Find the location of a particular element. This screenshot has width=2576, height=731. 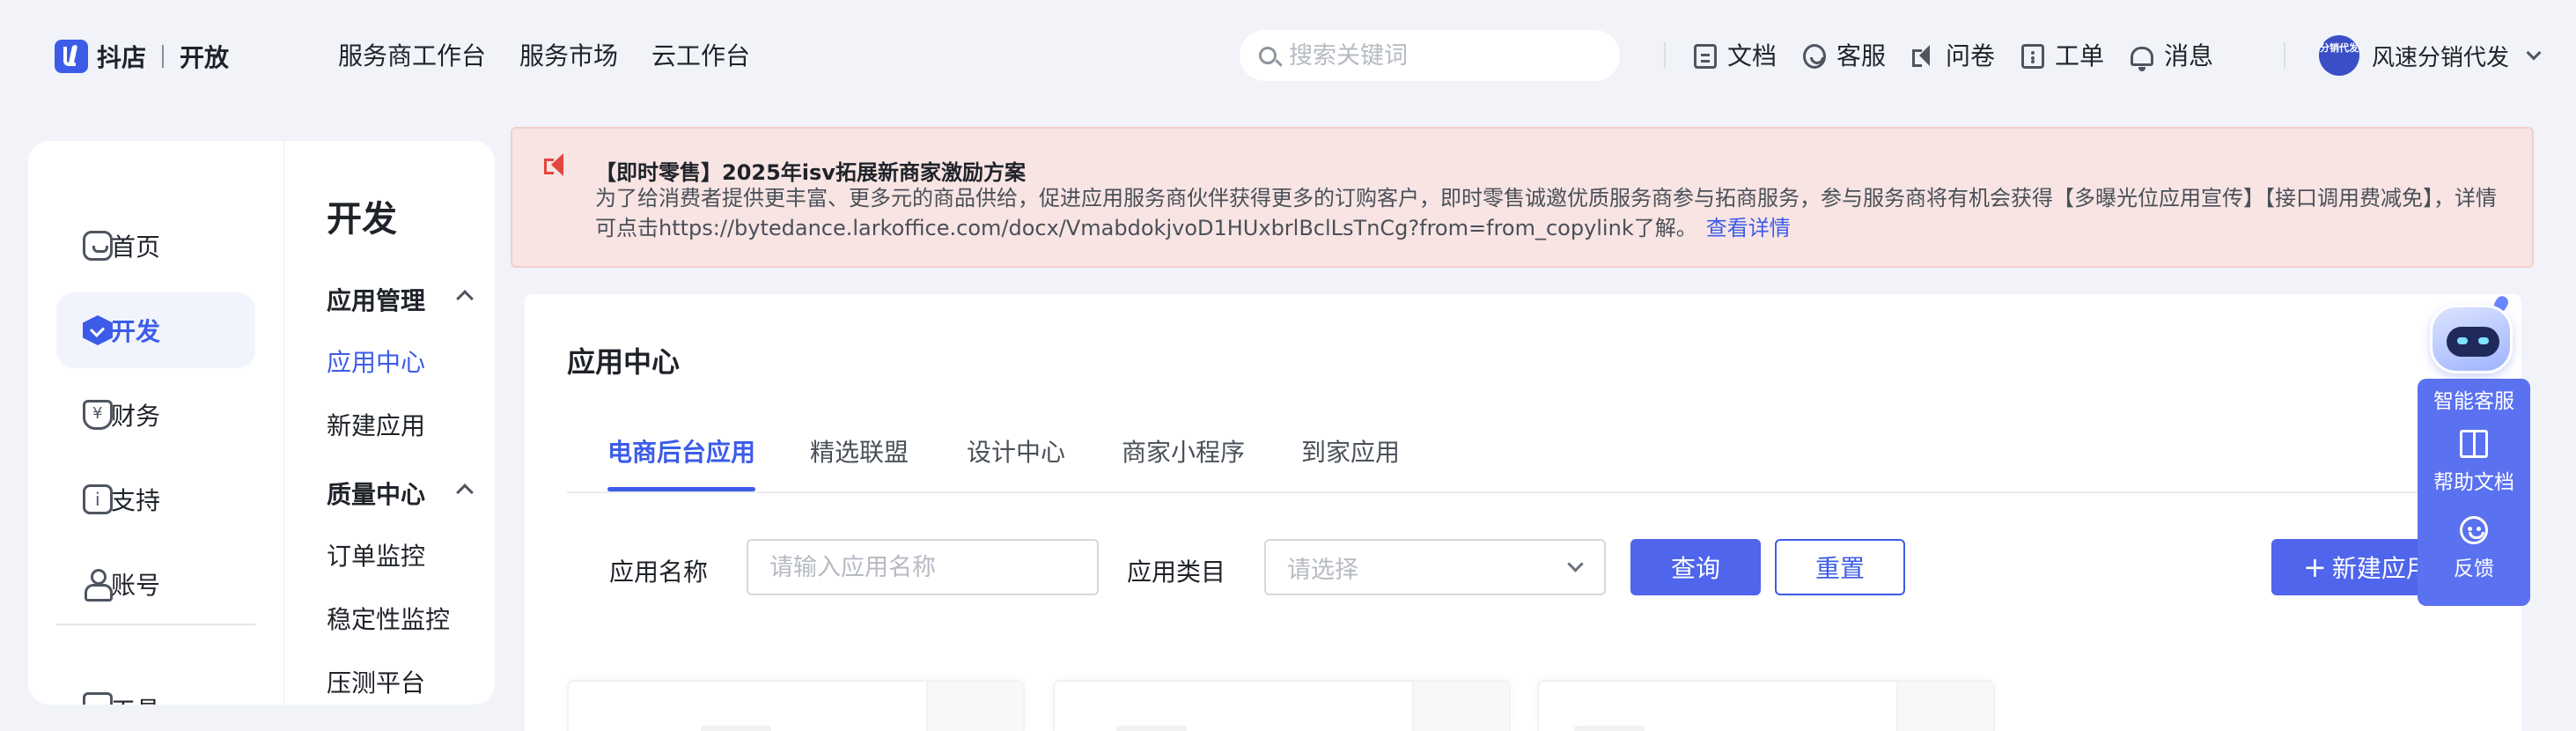

messages-label: 消息 is located at coordinates (2189, 55).